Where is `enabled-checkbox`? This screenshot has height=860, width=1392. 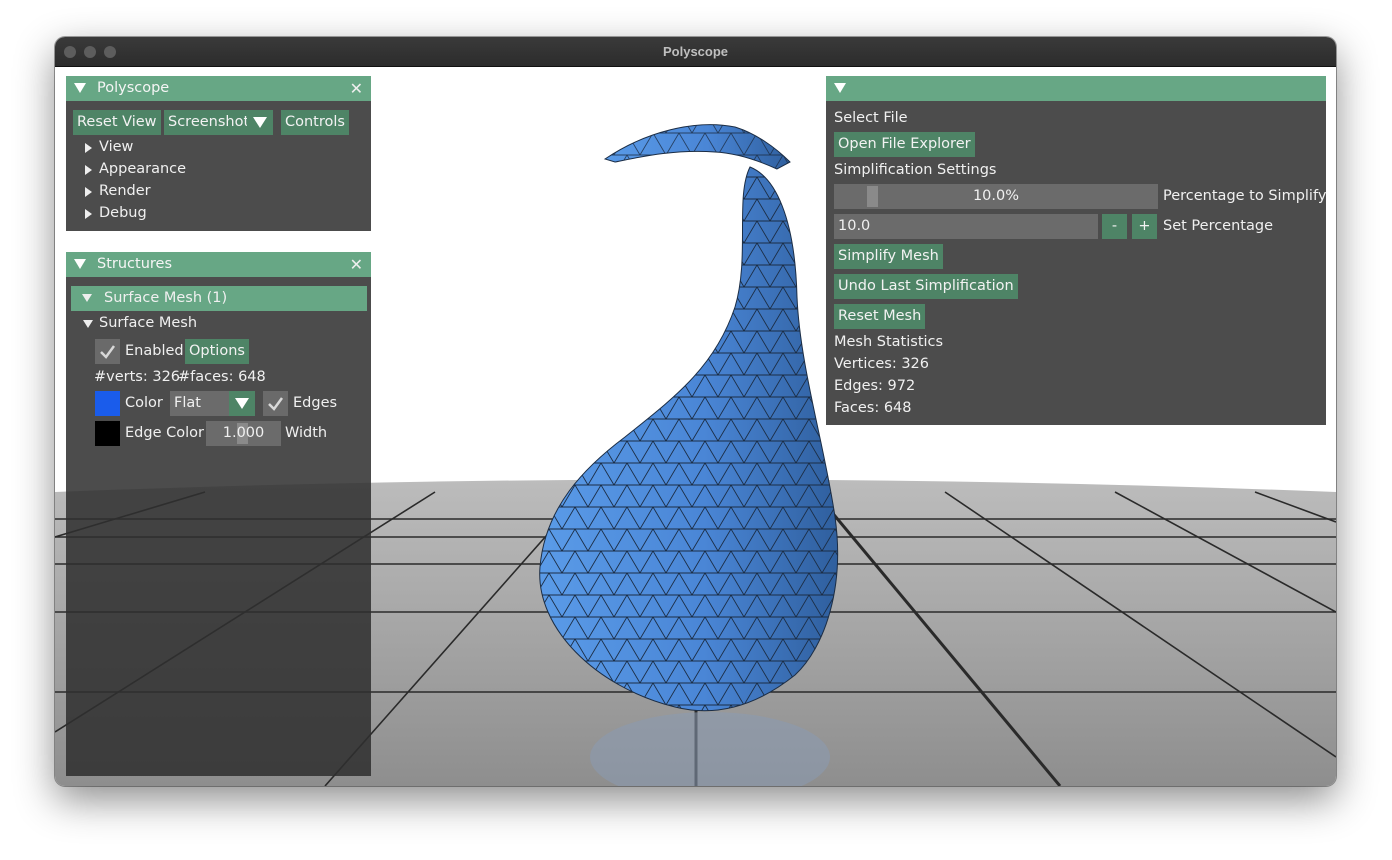
enabled-checkbox is located at coordinates (107, 351).